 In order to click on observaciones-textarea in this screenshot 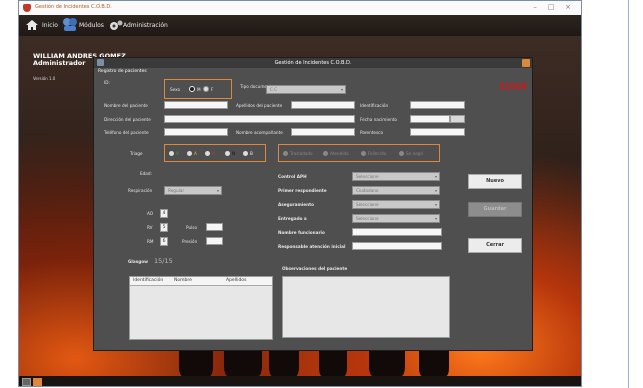, I will do `click(366, 307)`.